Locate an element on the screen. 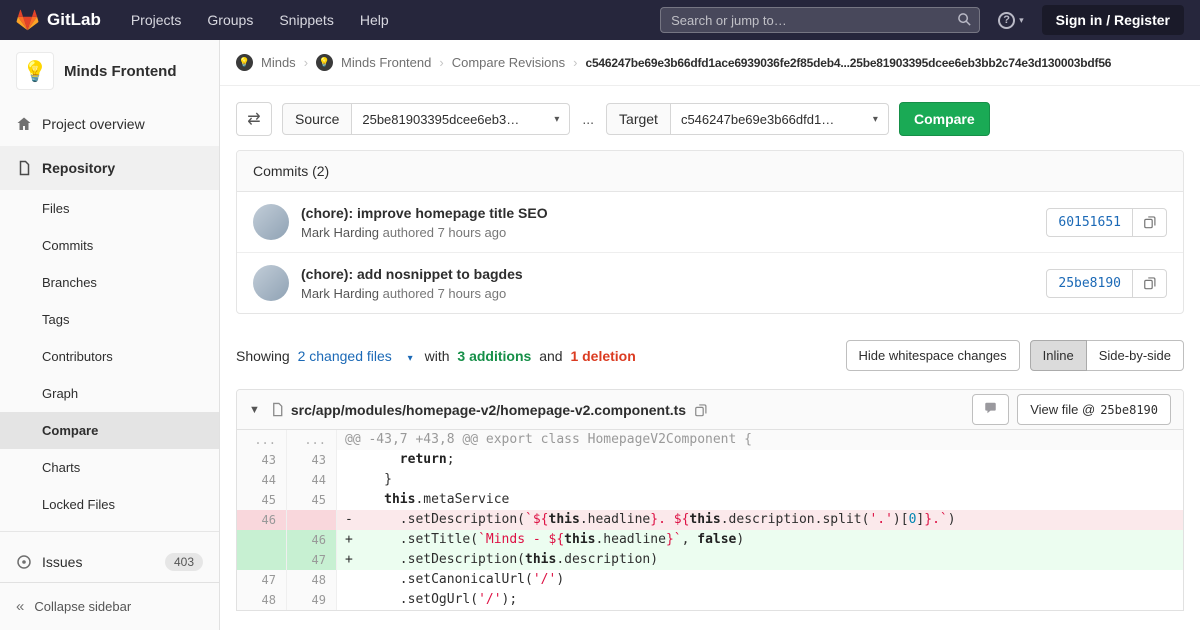 Image resolution: width=1200 pixels, height=630 pixels. commit-sha-link: 60151651 is located at coordinates (1089, 222).